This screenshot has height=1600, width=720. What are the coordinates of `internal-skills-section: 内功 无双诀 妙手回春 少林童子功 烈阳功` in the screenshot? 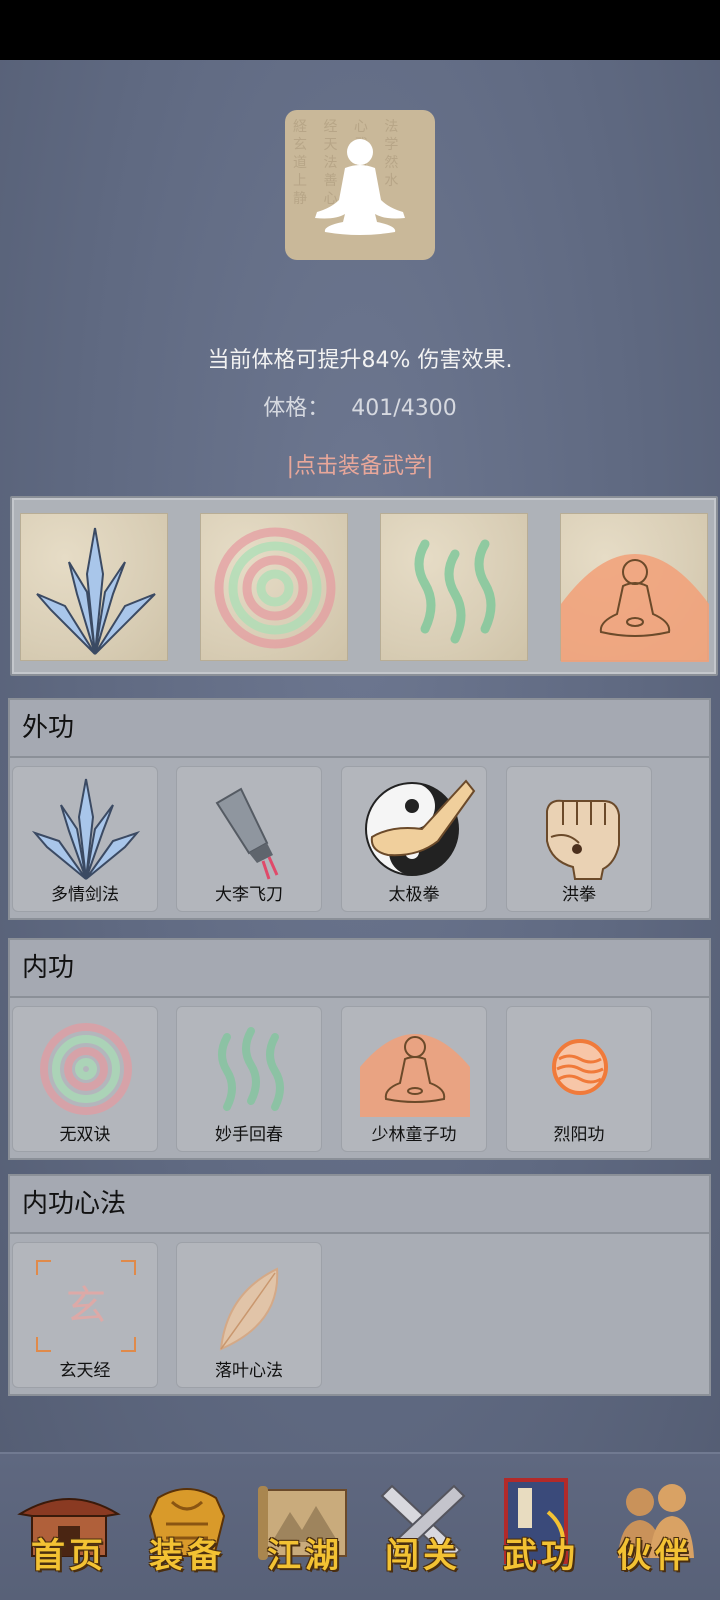 It's located at (359, 1049).